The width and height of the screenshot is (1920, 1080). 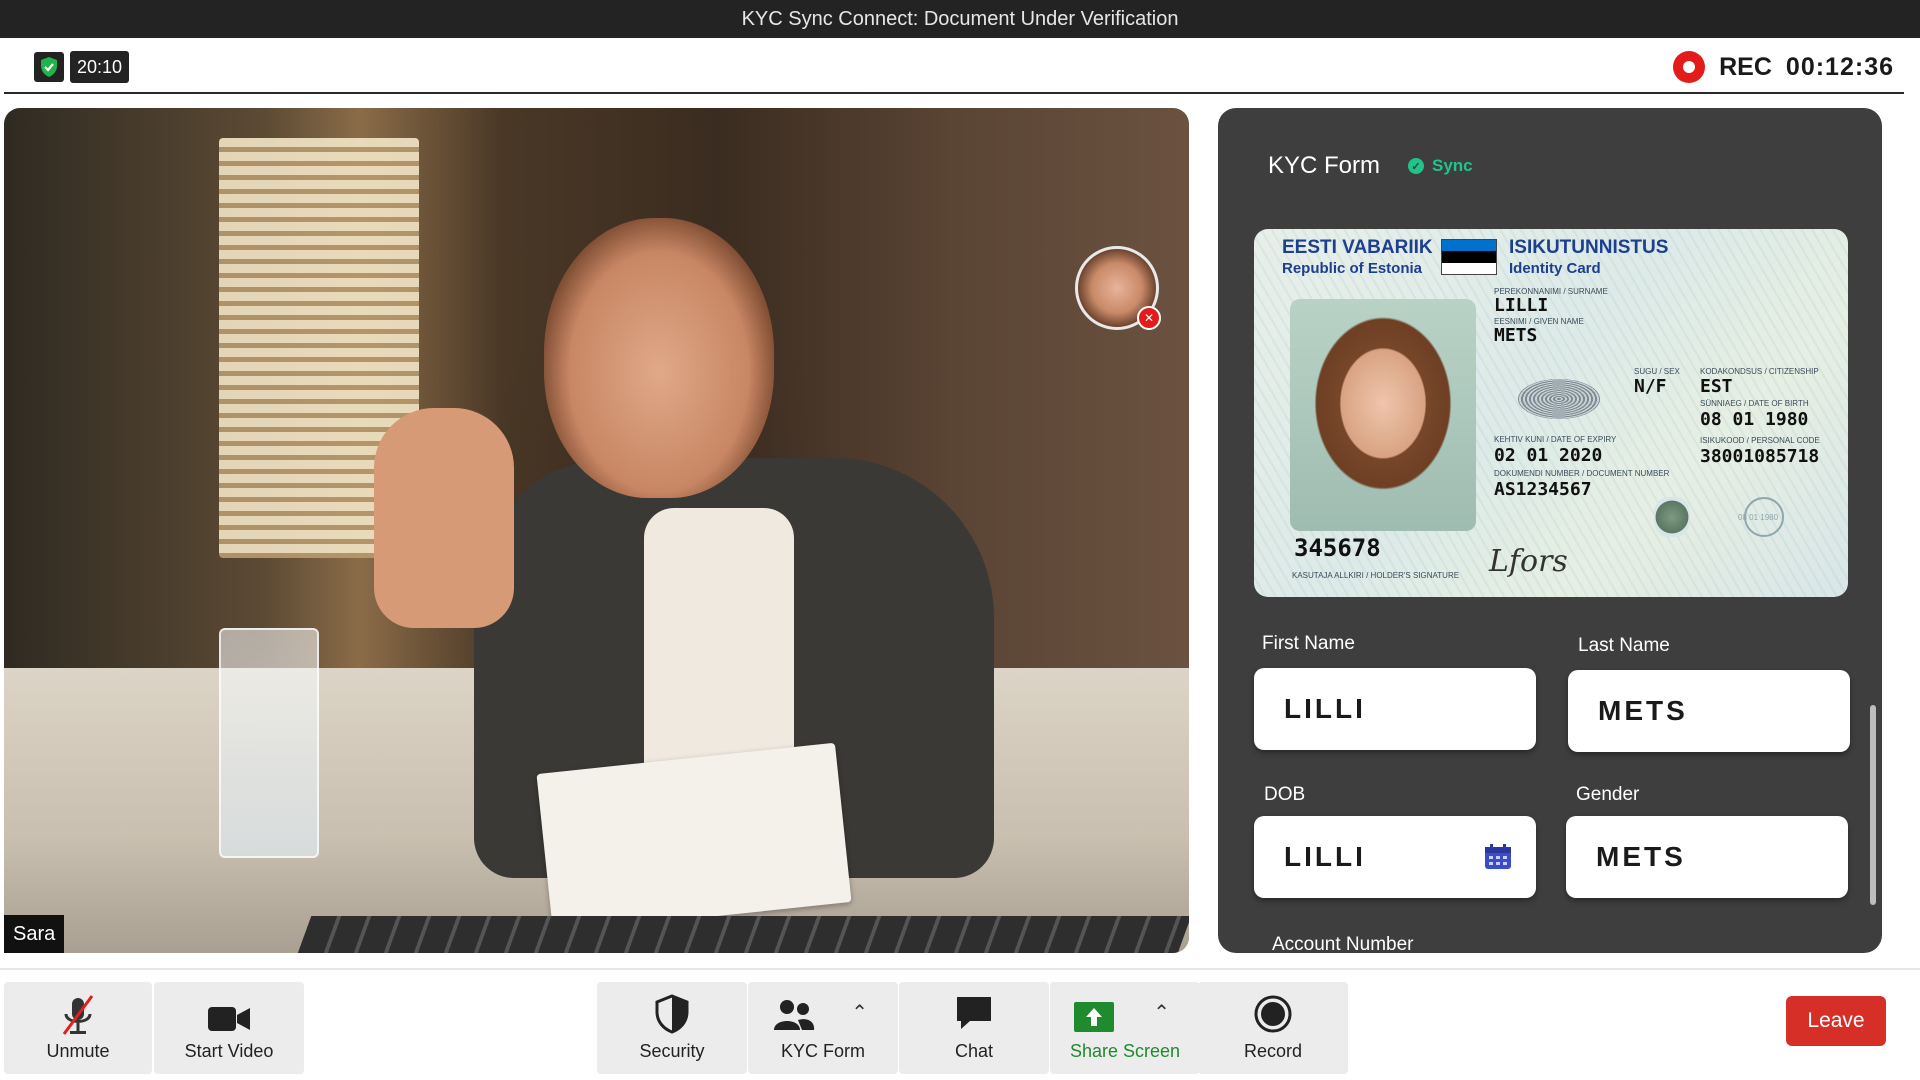 I want to click on dob-label: DOB, so click(x=1285, y=794).